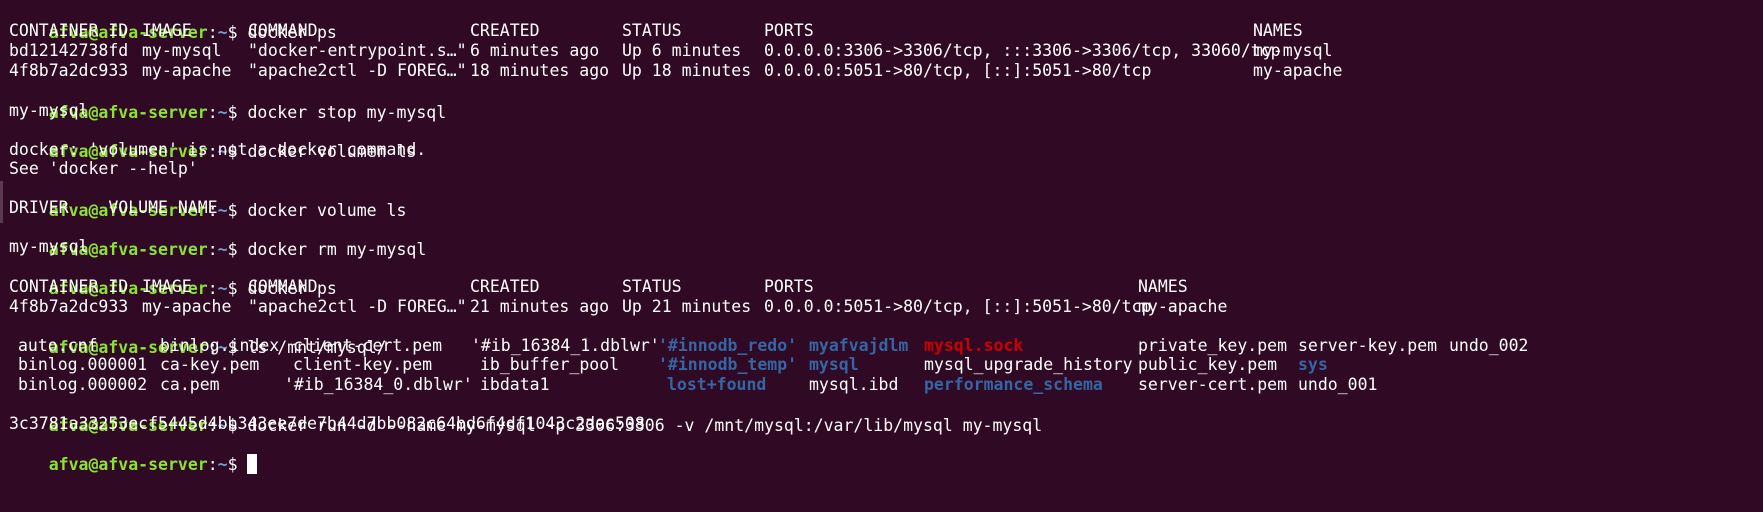 The width and height of the screenshot is (1763, 512). I want to click on ls-file: ib_buffer_pool, so click(550, 364).